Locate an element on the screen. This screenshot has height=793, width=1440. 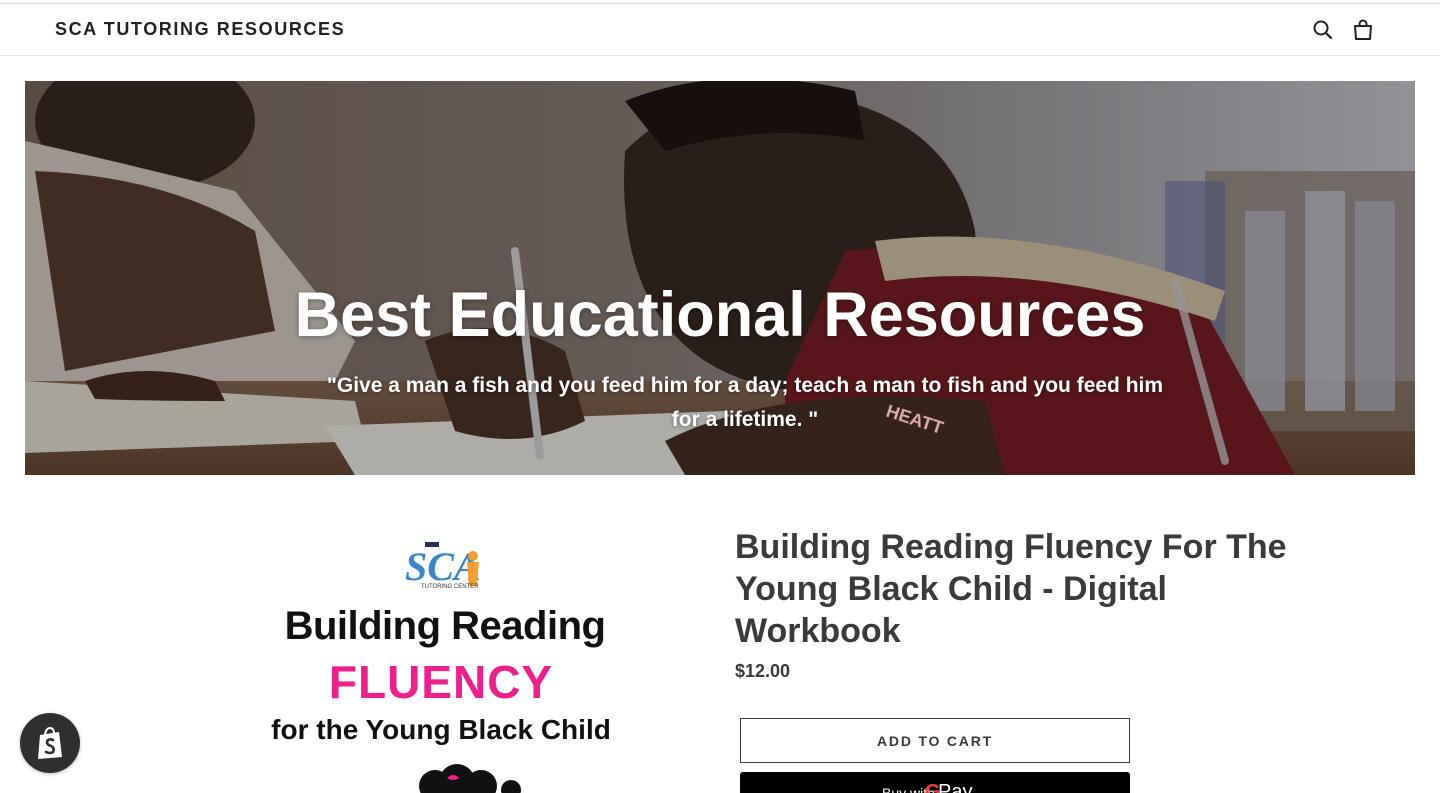
shopify-bag-icon is located at coordinates (50, 742).